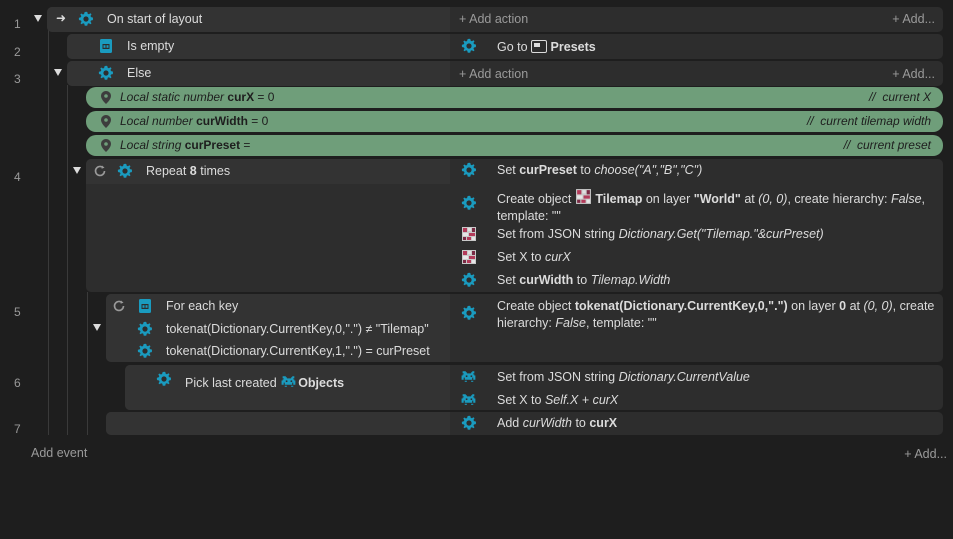 The height and width of the screenshot is (539, 953). I want to click on line-number: 1, so click(17, 24).